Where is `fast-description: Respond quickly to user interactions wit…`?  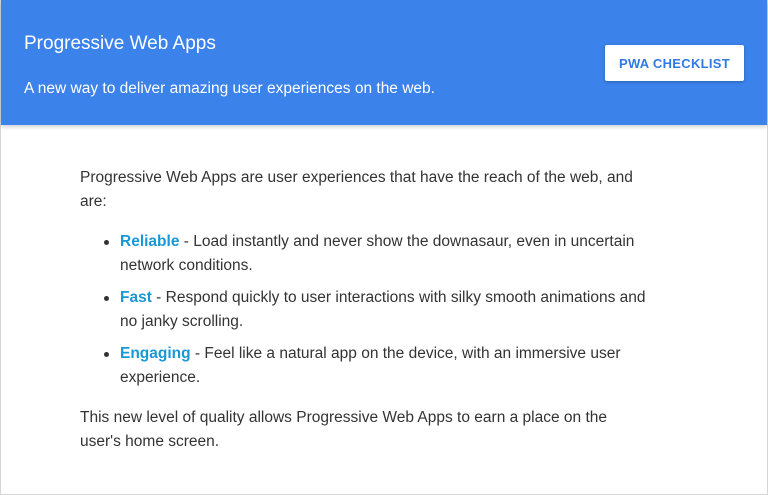
fast-description: Respond quickly to user interactions wit… is located at coordinates (383, 309).